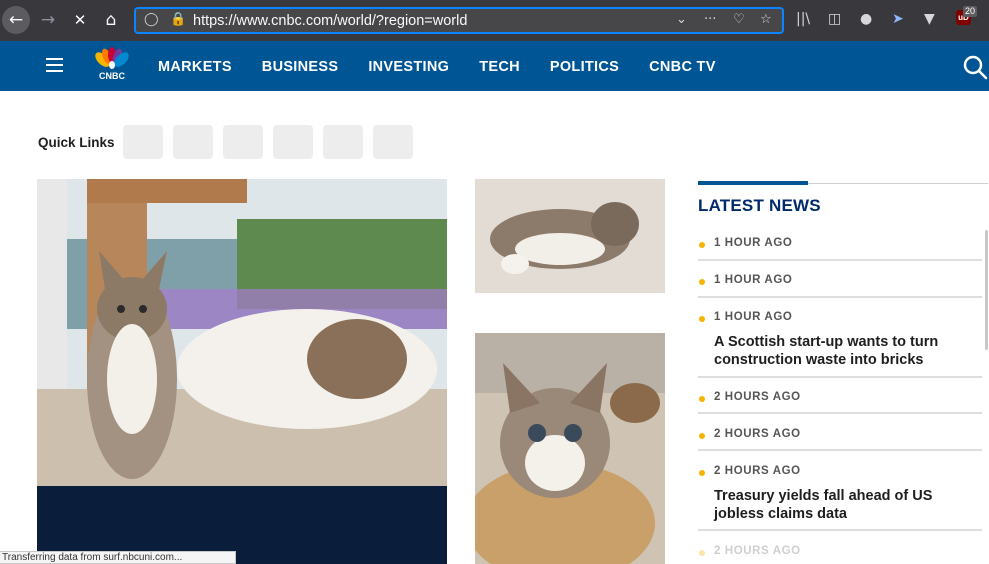 The image size is (989, 564). Describe the element at coordinates (195, 67) in the screenshot. I see `nav-item-markets: MARKETS` at that location.